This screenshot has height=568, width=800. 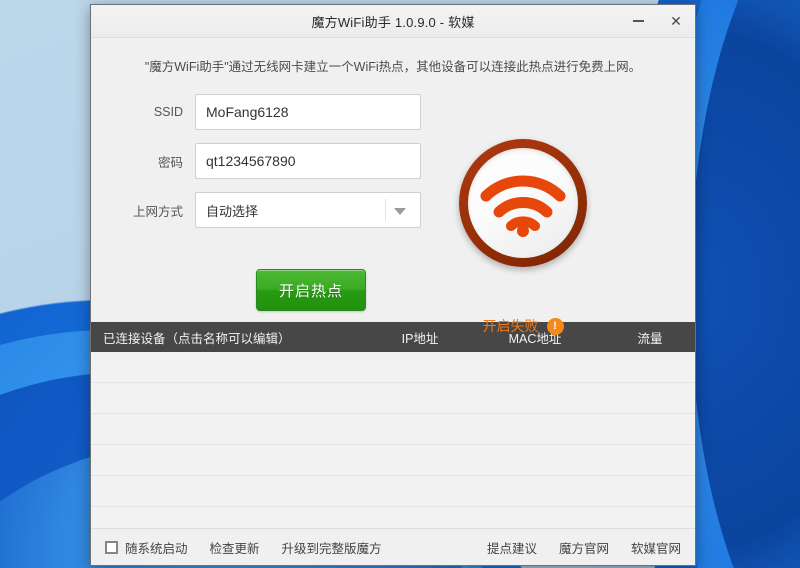 I want to click on start-hotspot-button: 开启热点, so click(x=311, y=290).